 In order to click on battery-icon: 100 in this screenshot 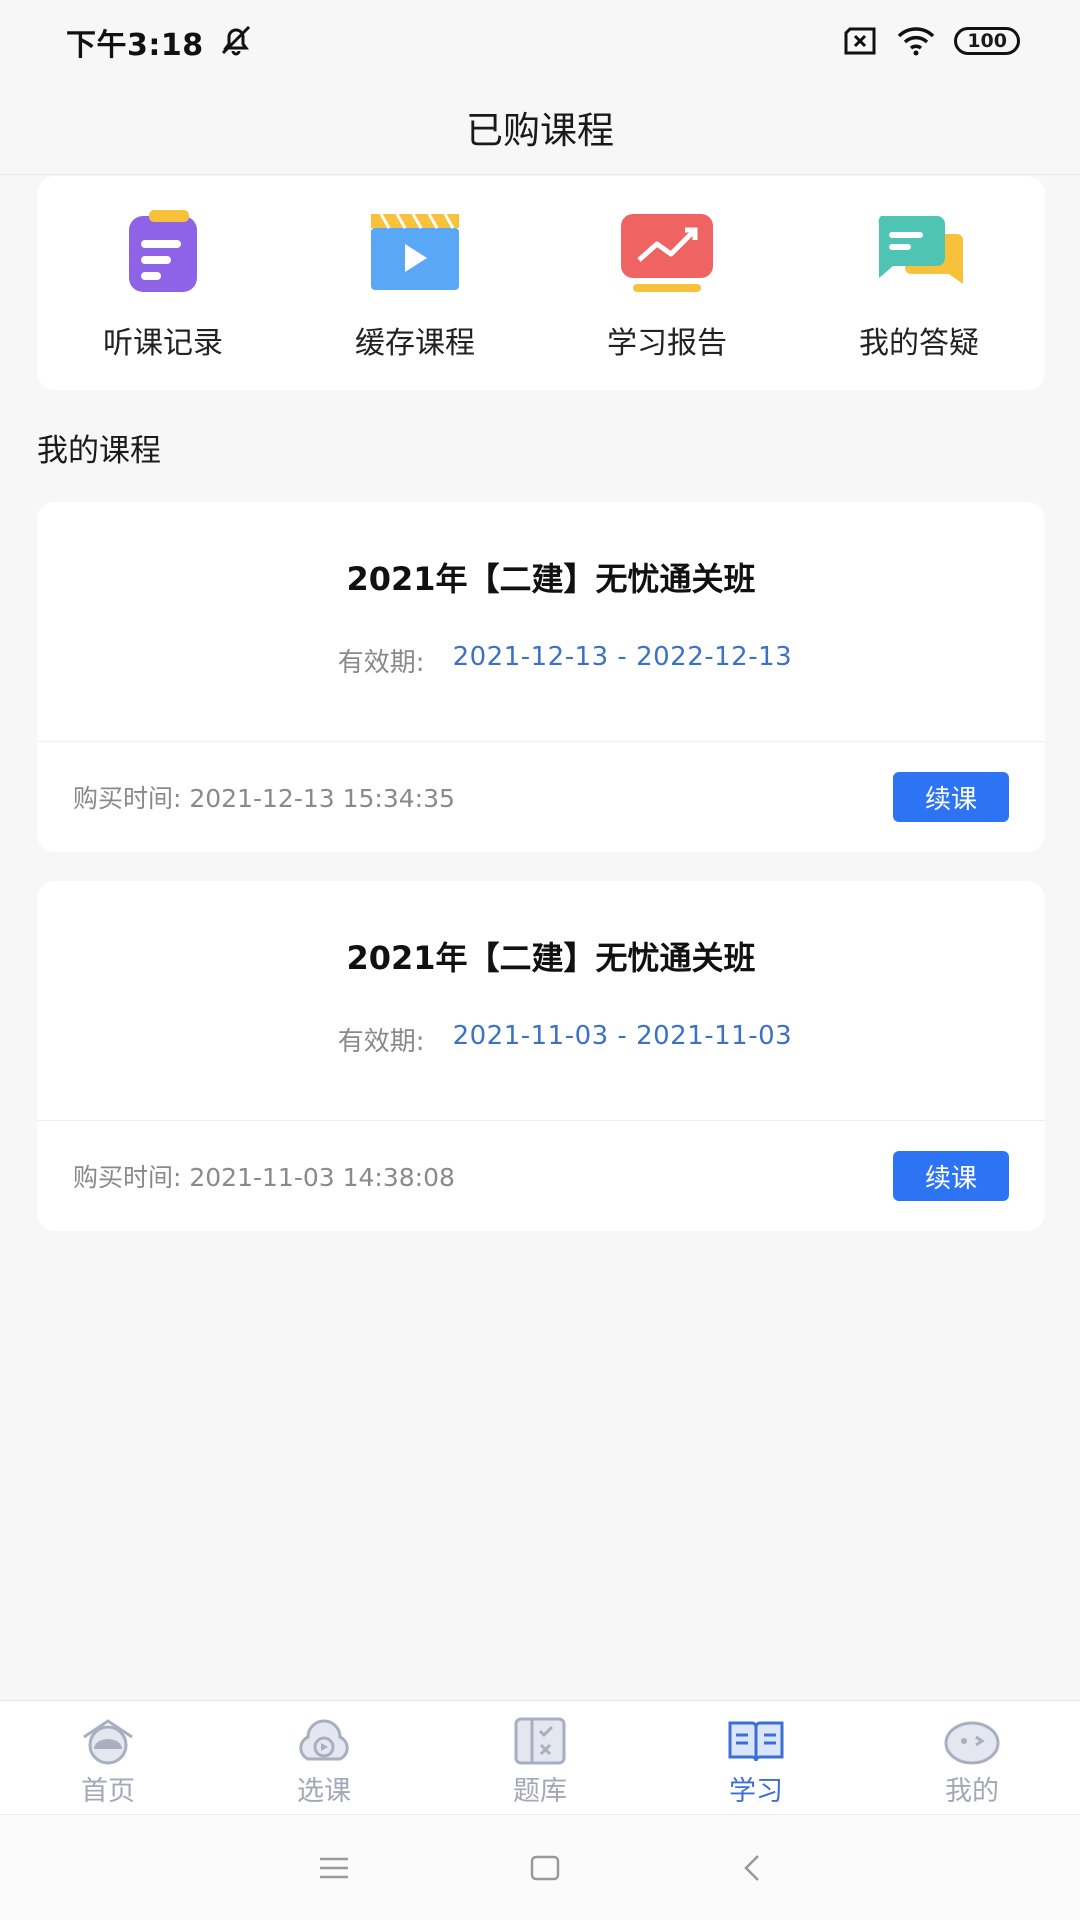, I will do `click(987, 41)`.